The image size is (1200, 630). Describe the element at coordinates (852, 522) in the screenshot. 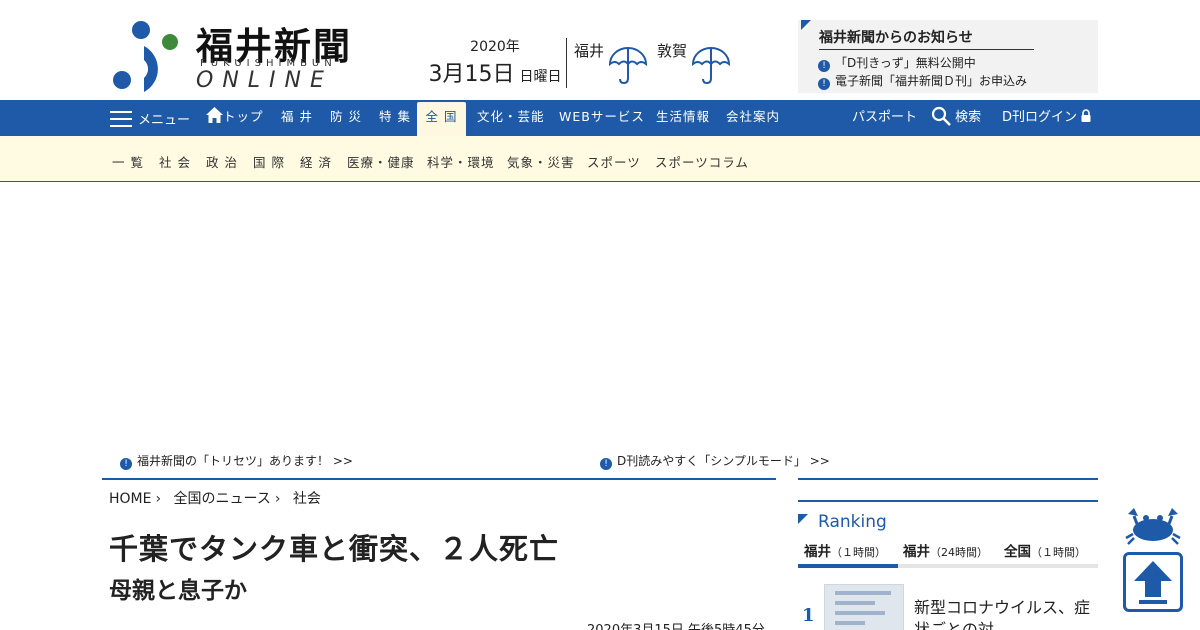

I see `ranking-title: Ranking` at that location.